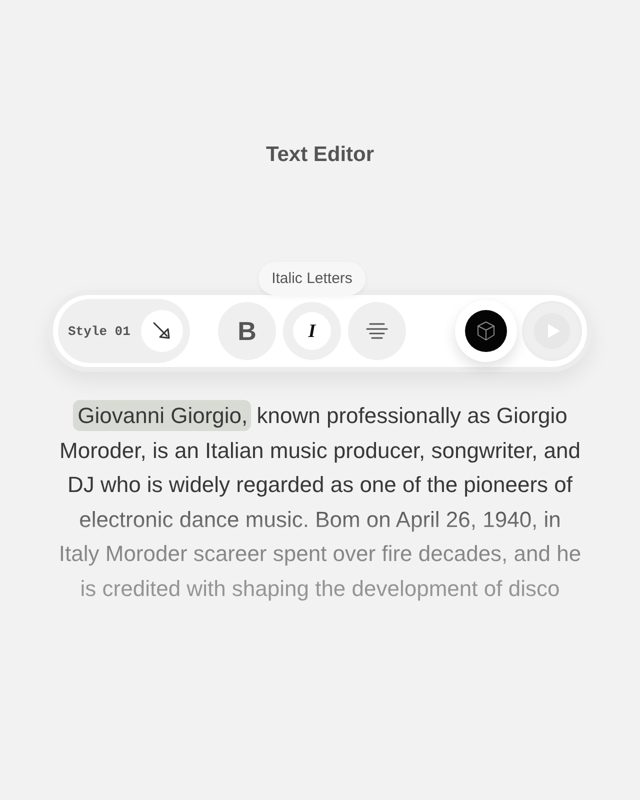 This screenshot has width=640, height=800. I want to click on cube-icon, so click(486, 331).